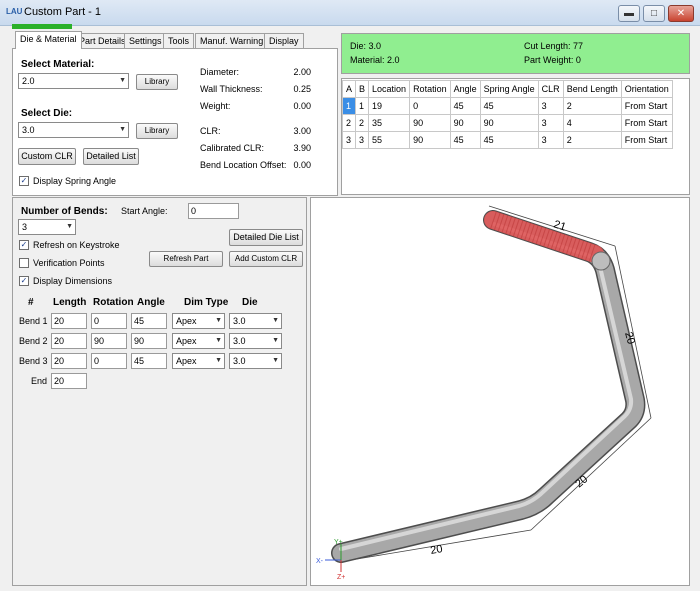  Describe the element at coordinates (362, 89) in the screenshot. I see `column-header: B` at that location.